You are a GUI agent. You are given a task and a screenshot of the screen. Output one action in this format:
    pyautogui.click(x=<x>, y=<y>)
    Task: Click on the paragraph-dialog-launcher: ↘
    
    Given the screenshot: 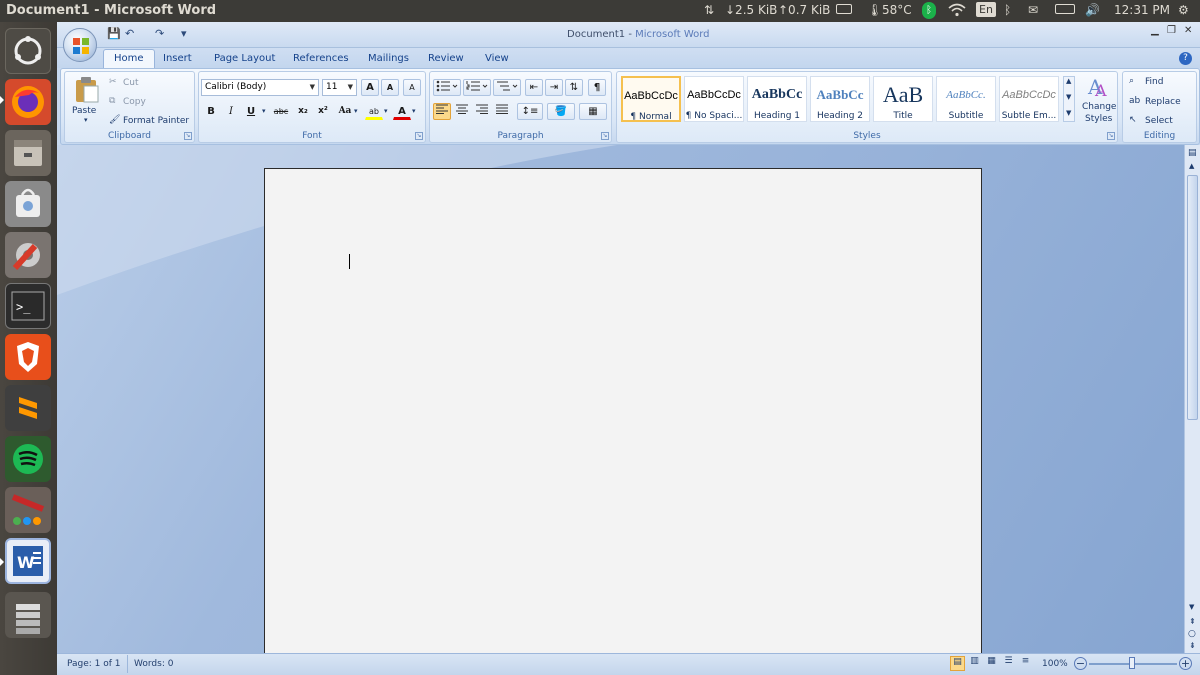 What is the action you would take?
    pyautogui.click(x=605, y=136)
    